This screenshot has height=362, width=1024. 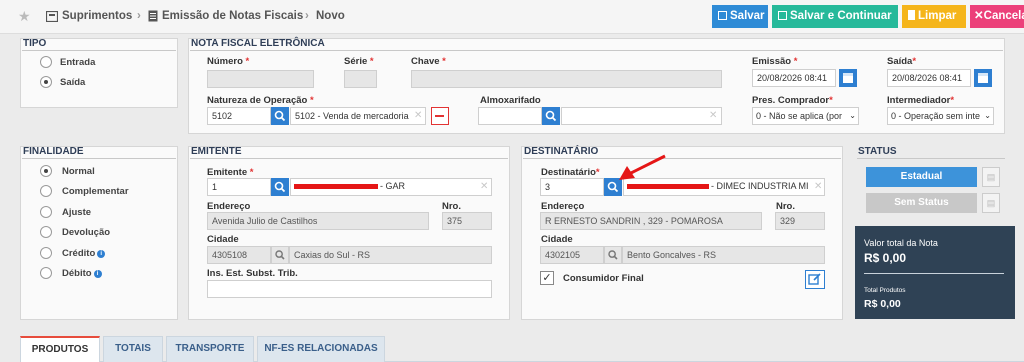 What do you see at coordinates (77, 212) in the screenshot?
I see `radio-label-ajuste: Ajuste` at bounding box center [77, 212].